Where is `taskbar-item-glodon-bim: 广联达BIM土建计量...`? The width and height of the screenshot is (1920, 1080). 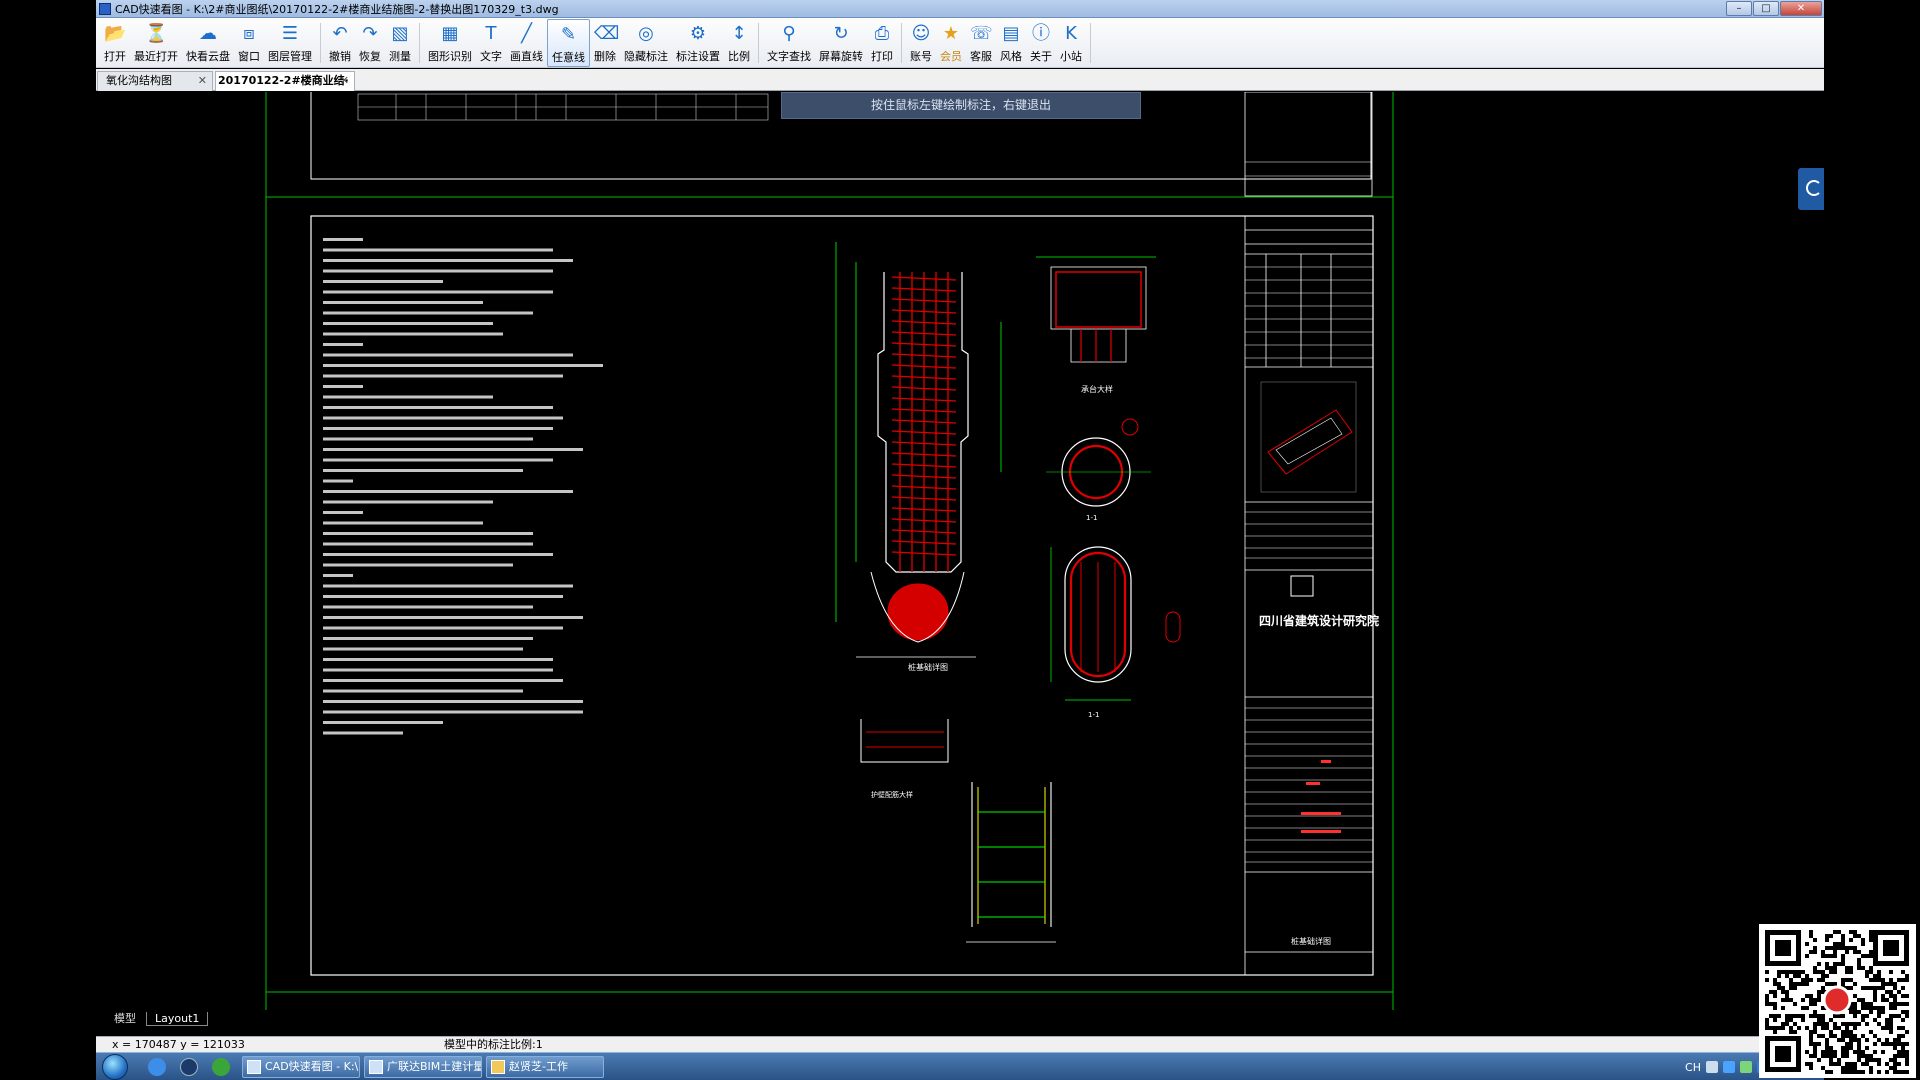
taskbar-item-glodon-bim: 广联达BIM土建计量... is located at coordinates (423, 1067).